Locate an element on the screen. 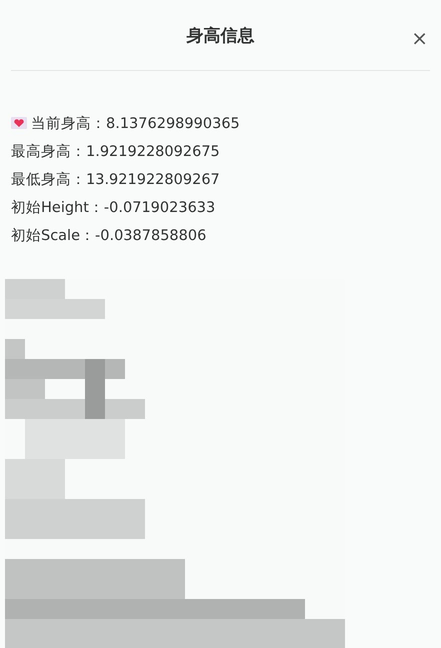 The height and width of the screenshot is (648, 441). info-text: 当前身高：8.1376298990365 is located at coordinates (135, 123).